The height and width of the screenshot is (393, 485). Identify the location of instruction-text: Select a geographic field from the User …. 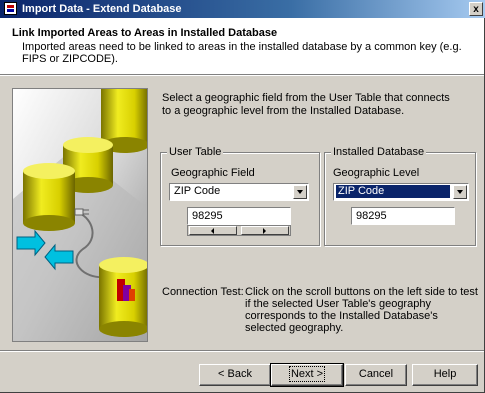
(306, 104).